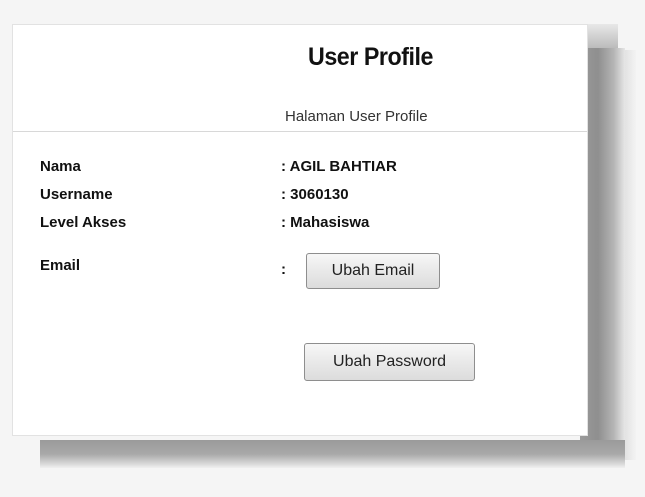 This screenshot has height=497, width=645. I want to click on change-password-button: Ubah Password, so click(389, 362).